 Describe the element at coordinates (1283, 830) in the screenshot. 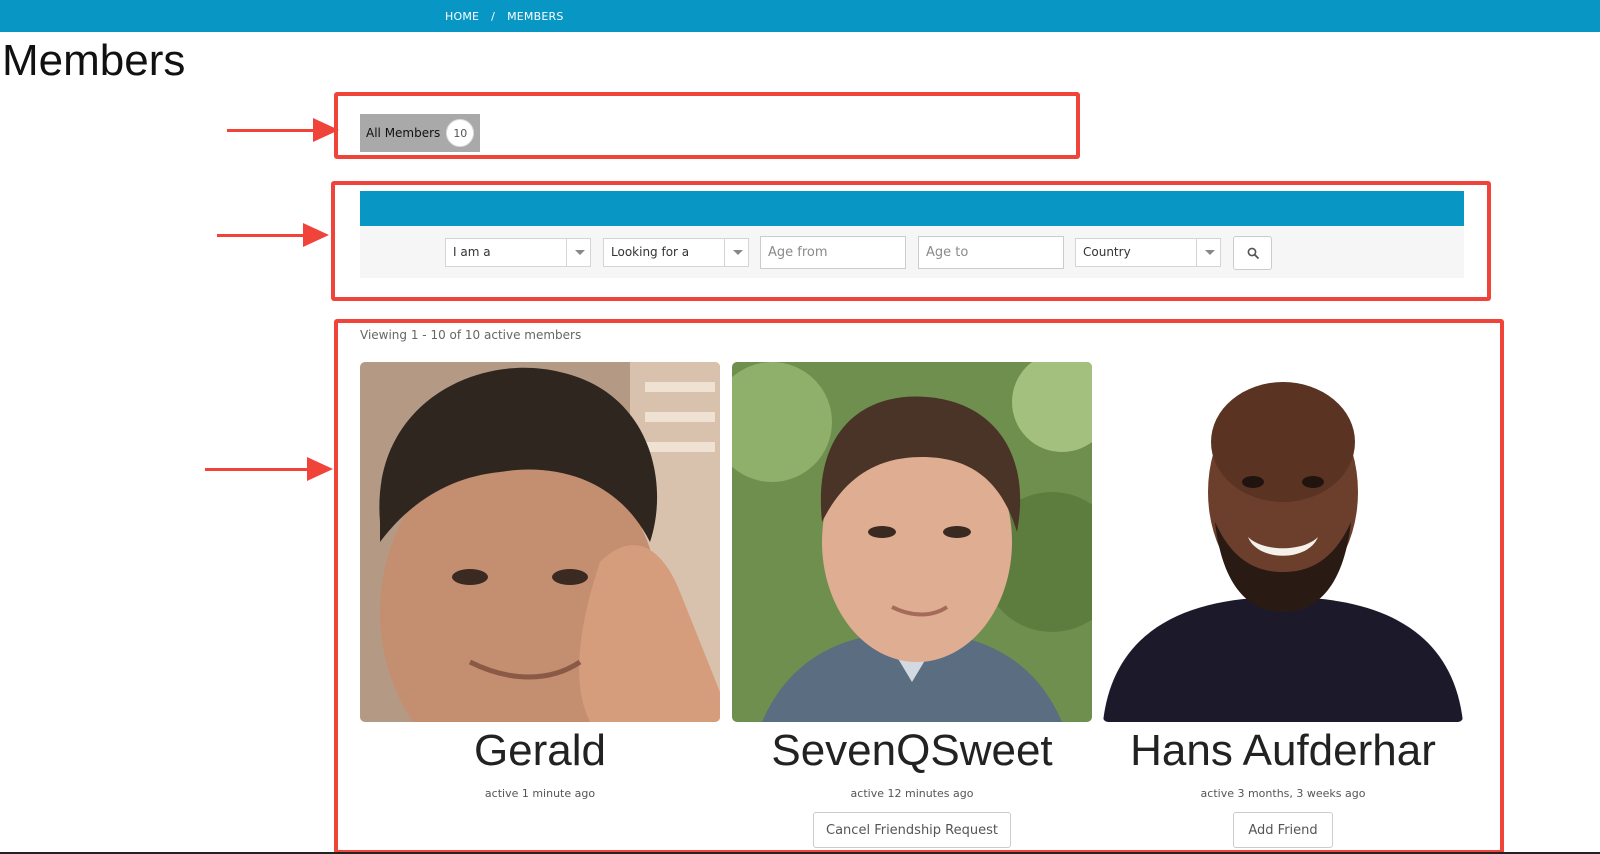

I see `add-friend-button: Add Friend` at that location.